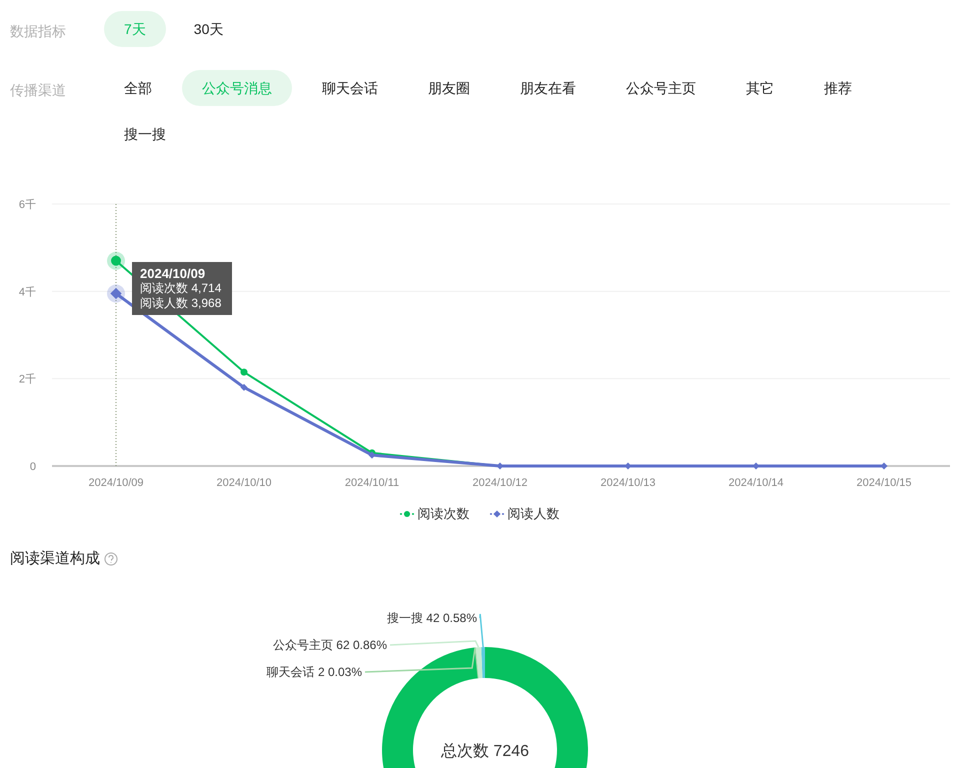  What do you see at coordinates (500, 483) in the screenshot?
I see `axis-label: 2024/10/12` at bounding box center [500, 483].